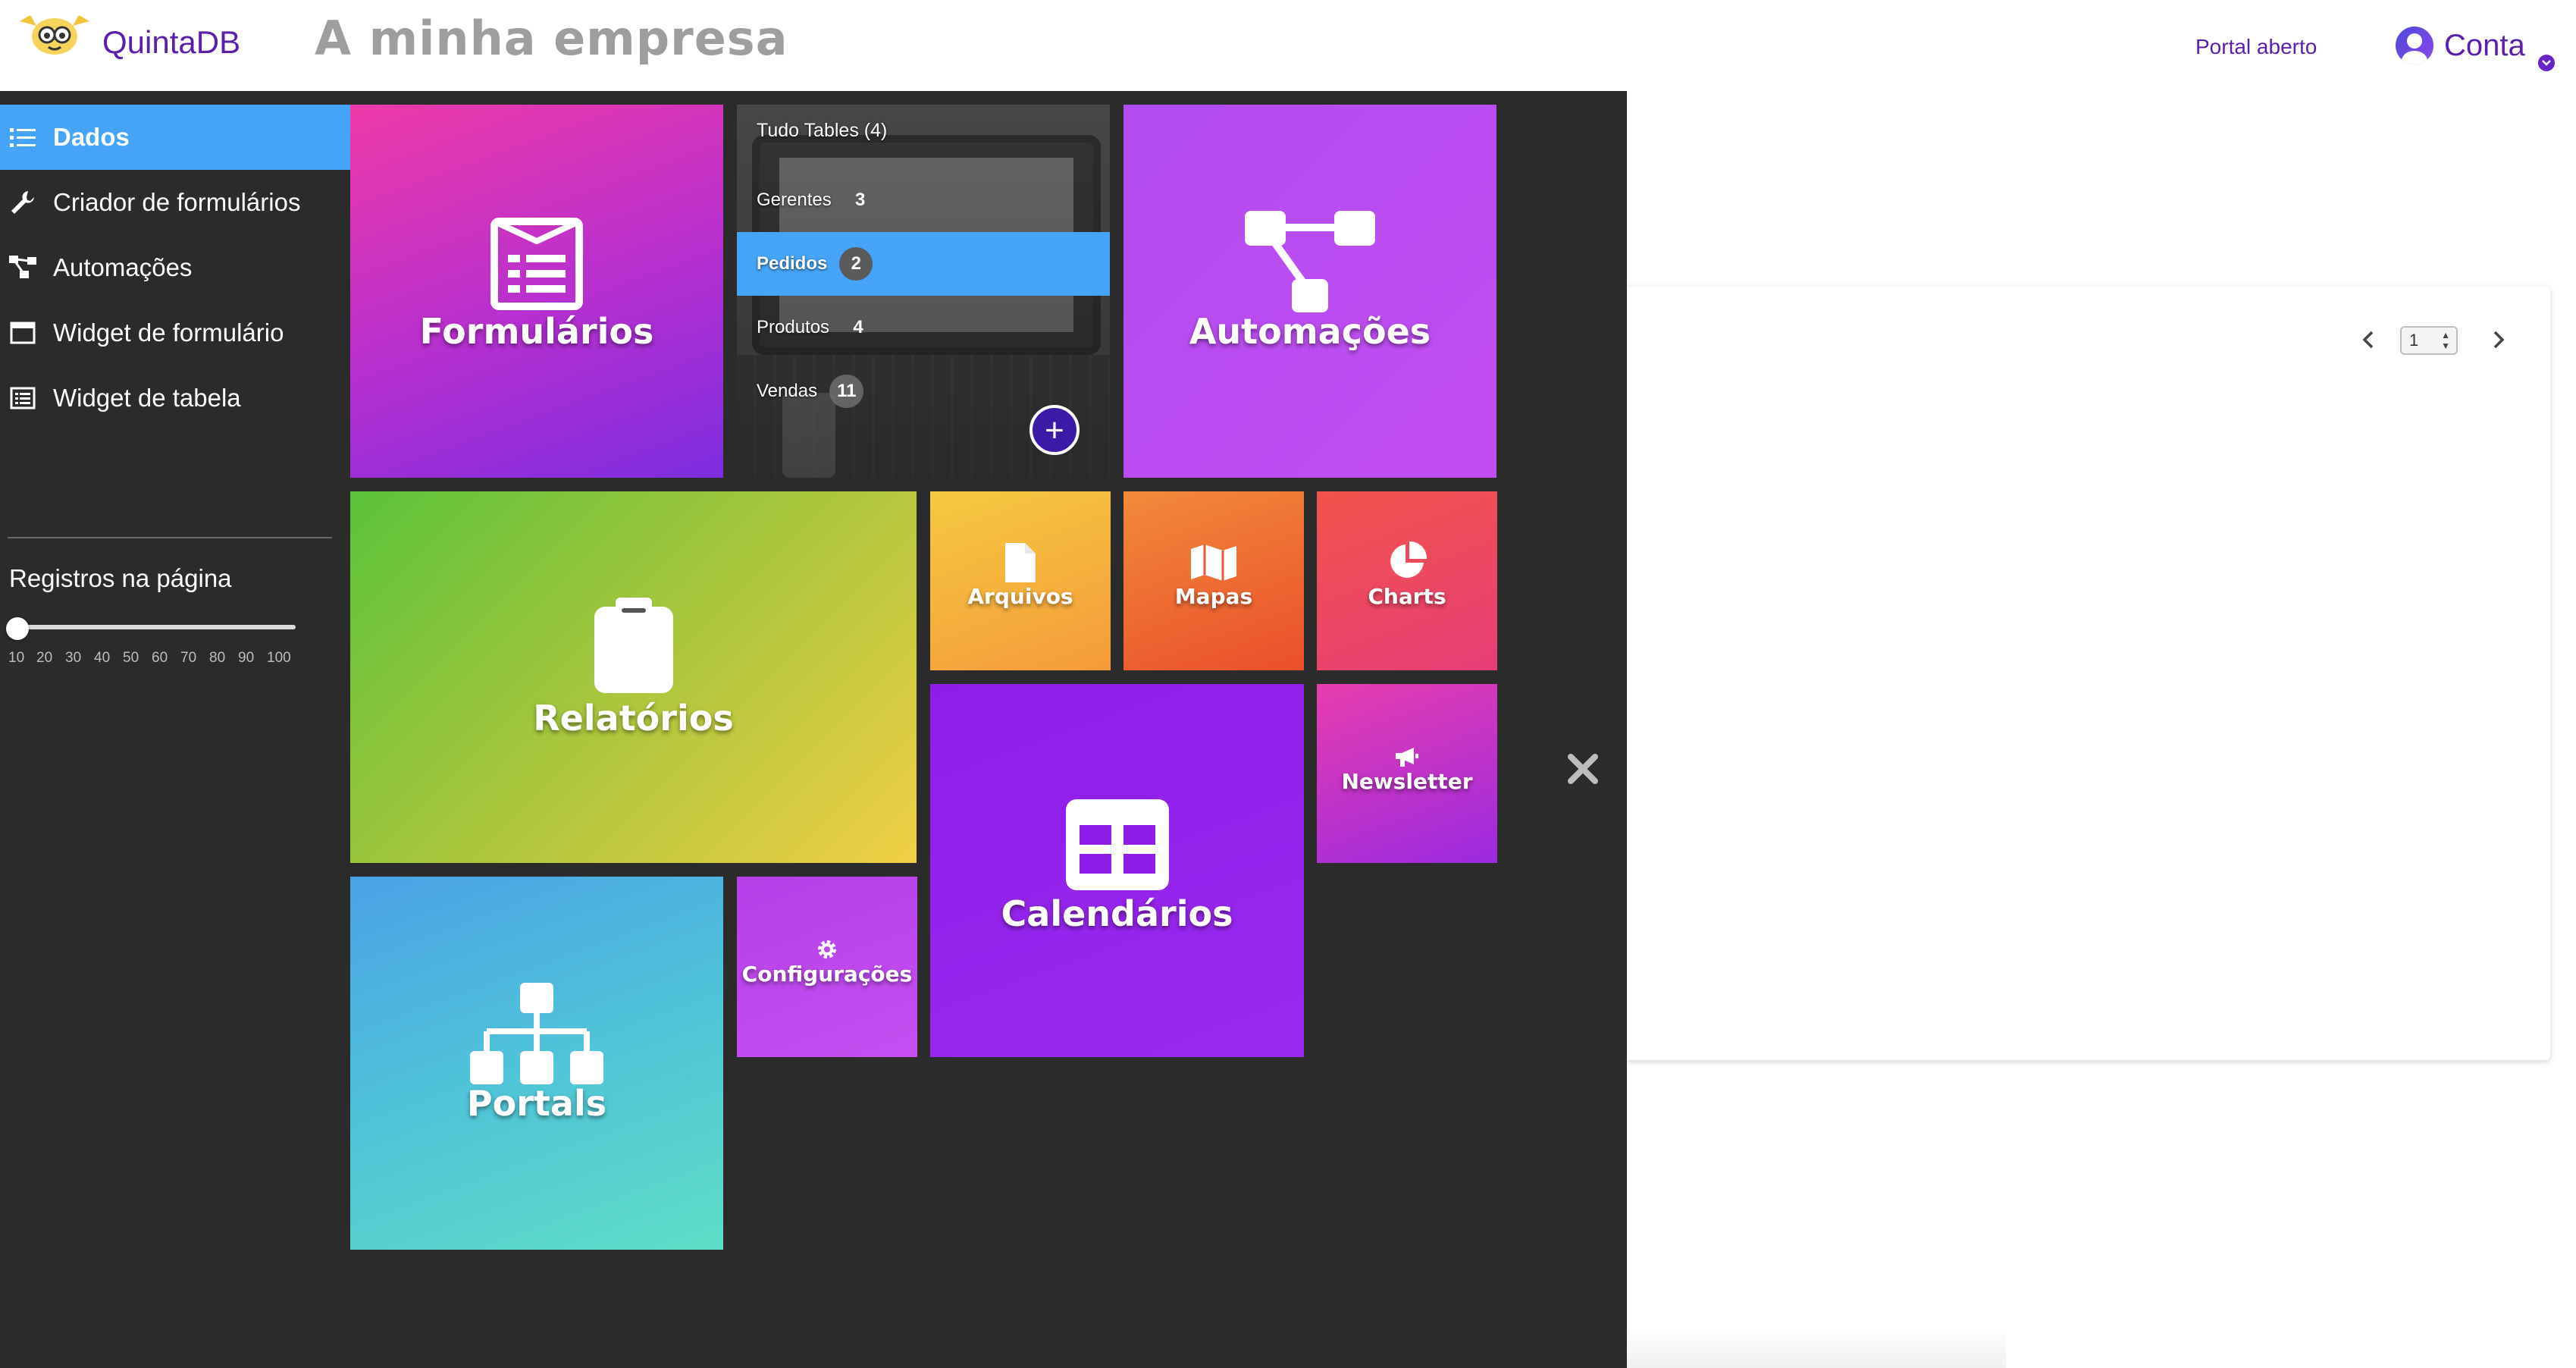 This screenshot has width=2576, height=1368. What do you see at coordinates (793, 327) in the screenshot?
I see `table-item-name: Produtos` at bounding box center [793, 327].